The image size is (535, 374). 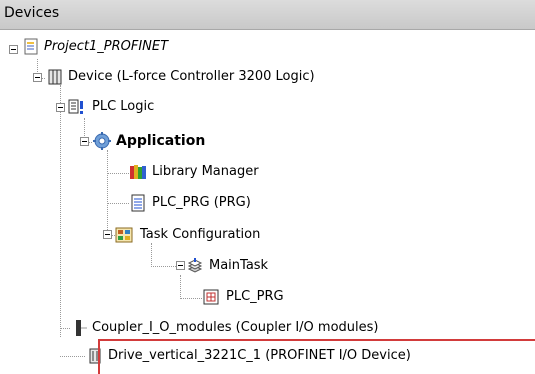 I want to click on main-task-icon, so click(x=195, y=265).